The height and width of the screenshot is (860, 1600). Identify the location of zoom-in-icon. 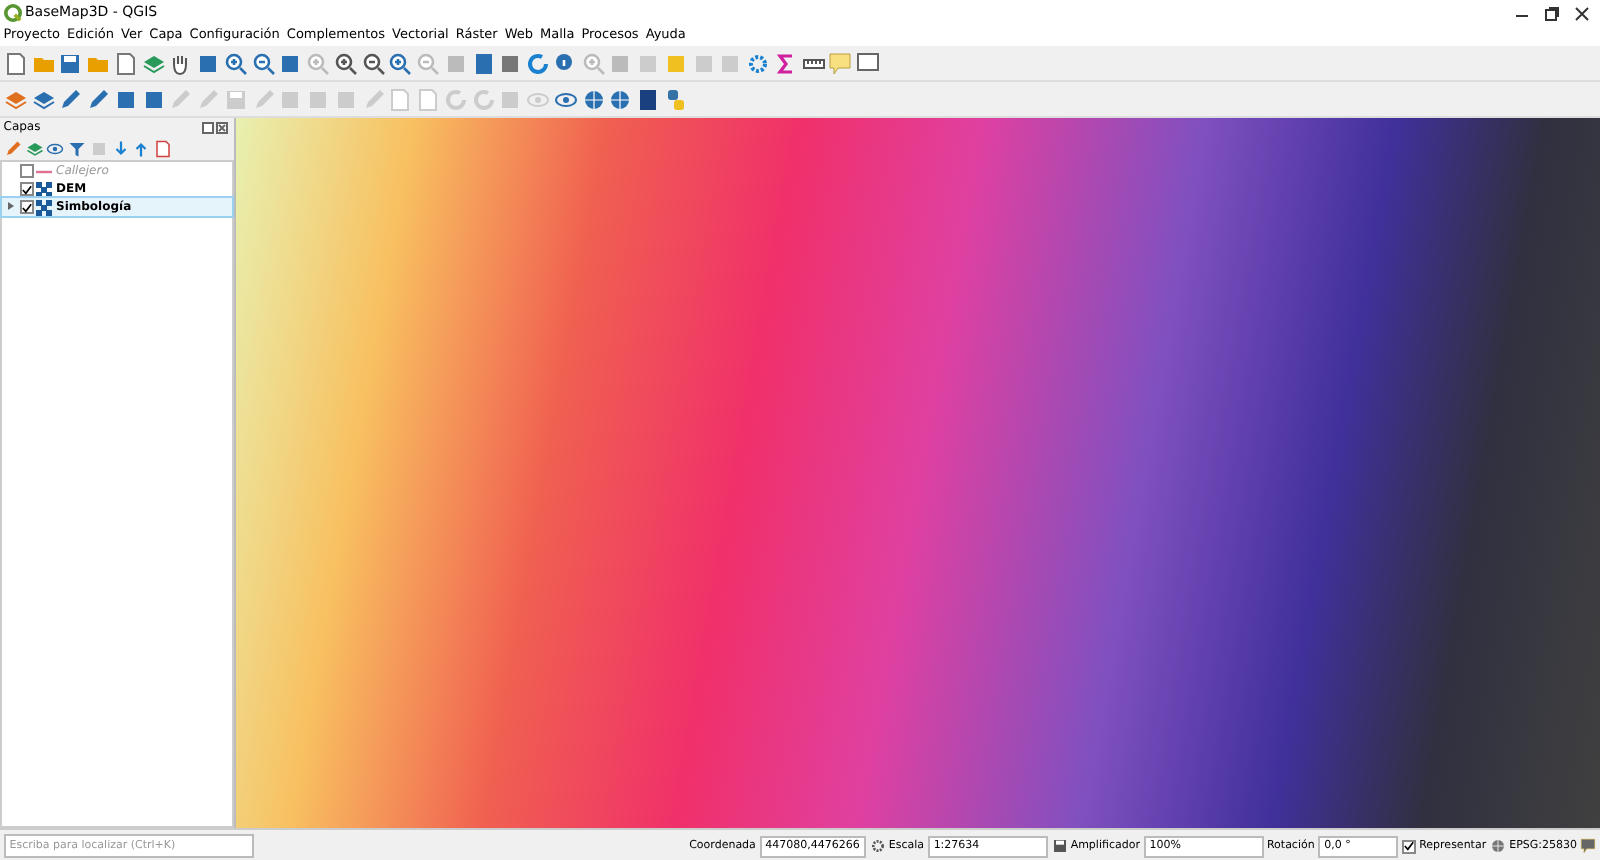
(235, 63).